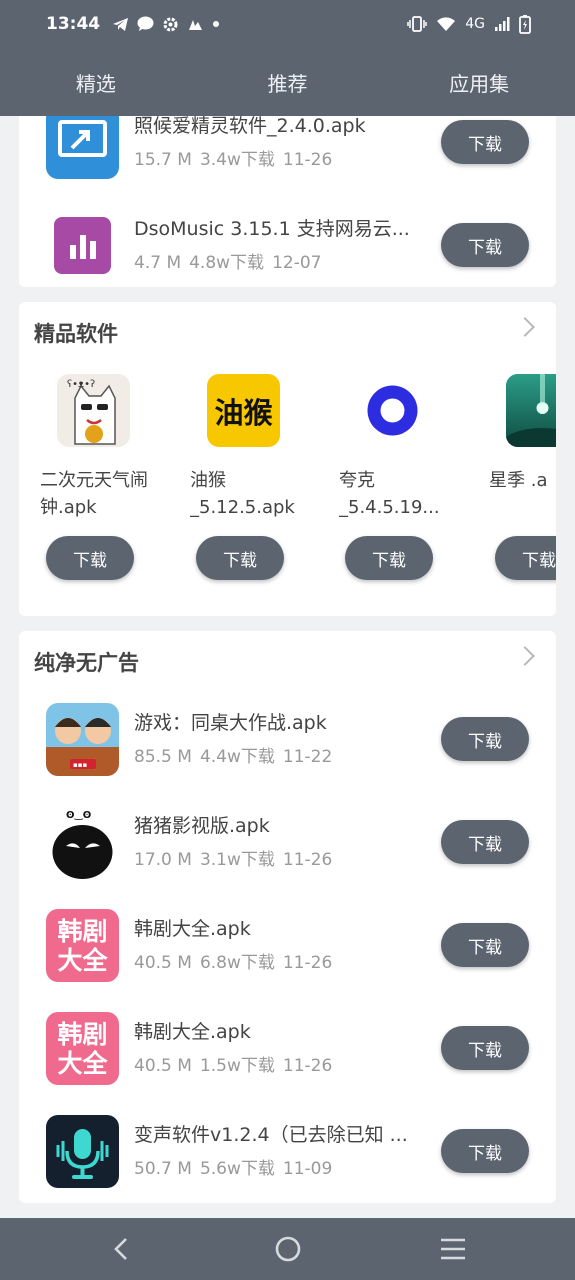  What do you see at coordinates (76, 334) in the screenshot?
I see `section-title: 精品软件` at bounding box center [76, 334].